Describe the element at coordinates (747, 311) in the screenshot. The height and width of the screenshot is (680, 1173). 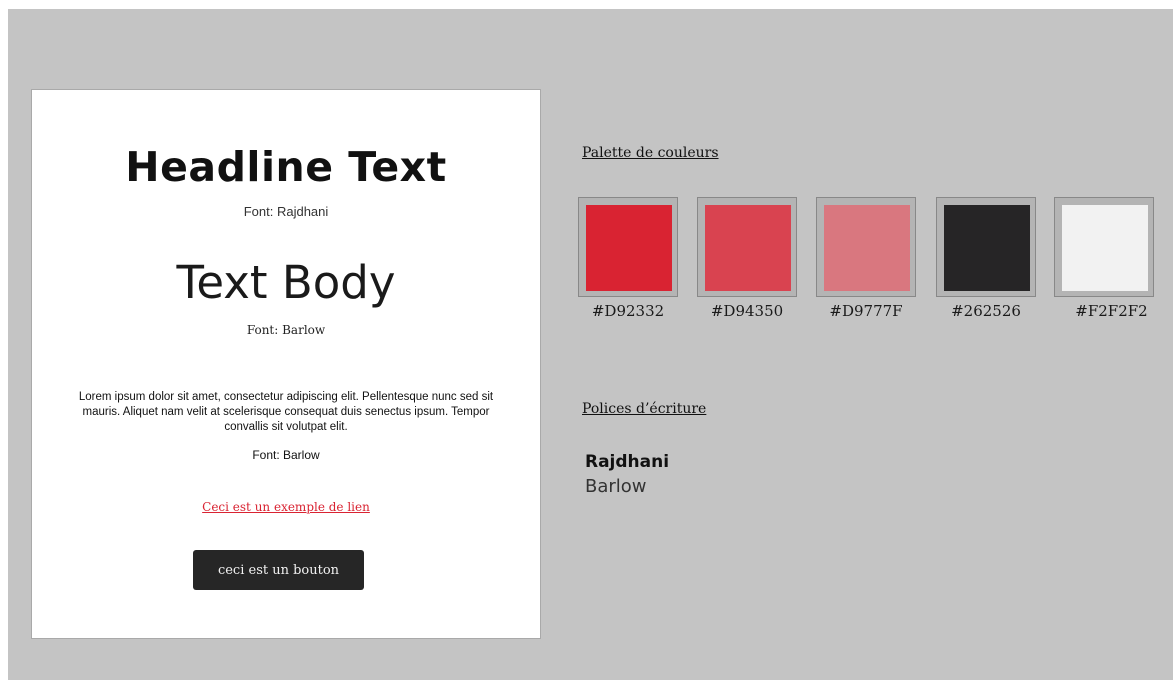
I see `swatch-2-label: #D94350` at that location.